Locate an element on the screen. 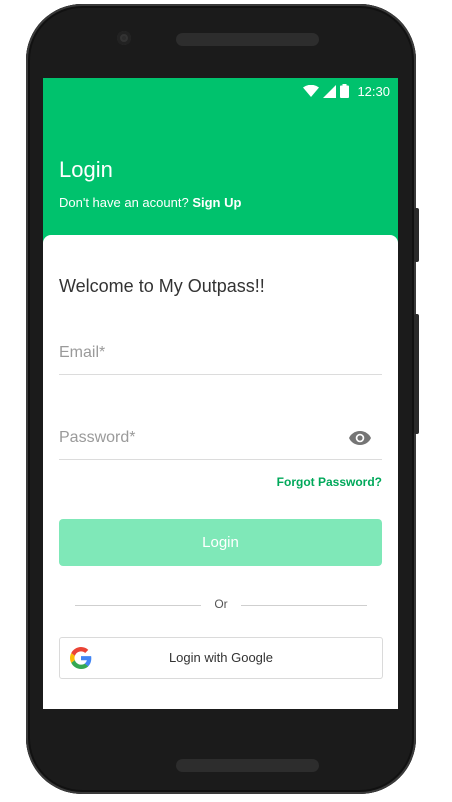  welcome-heading: Welcome to My Outpass!! is located at coordinates (162, 286).